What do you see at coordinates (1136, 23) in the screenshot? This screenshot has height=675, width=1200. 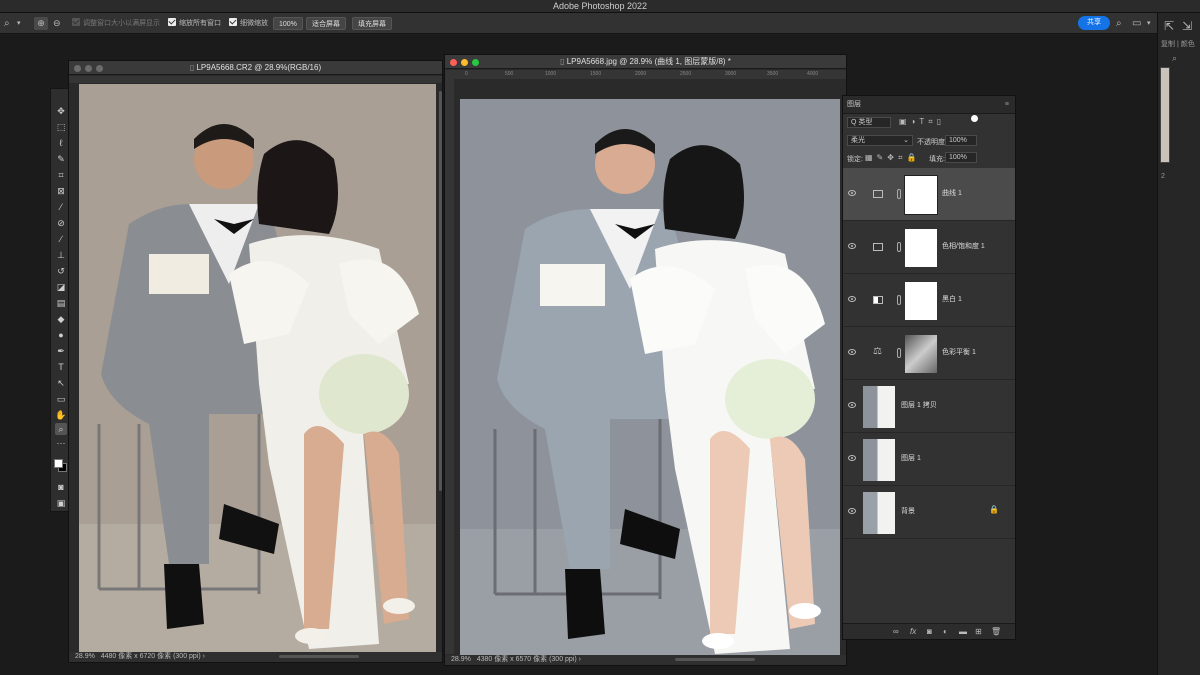 I see `workspace-icon: ▭` at bounding box center [1136, 23].